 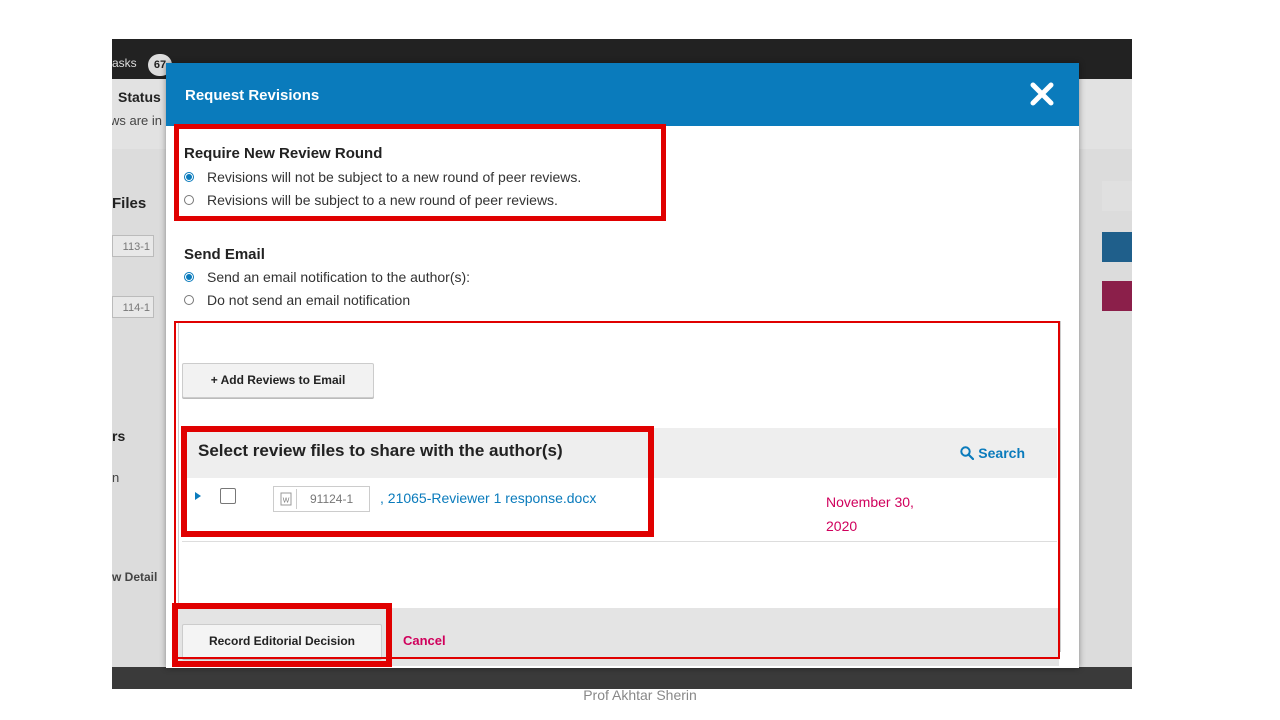 What do you see at coordinates (424, 640) in the screenshot?
I see `cancel-link: Cancel` at bounding box center [424, 640].